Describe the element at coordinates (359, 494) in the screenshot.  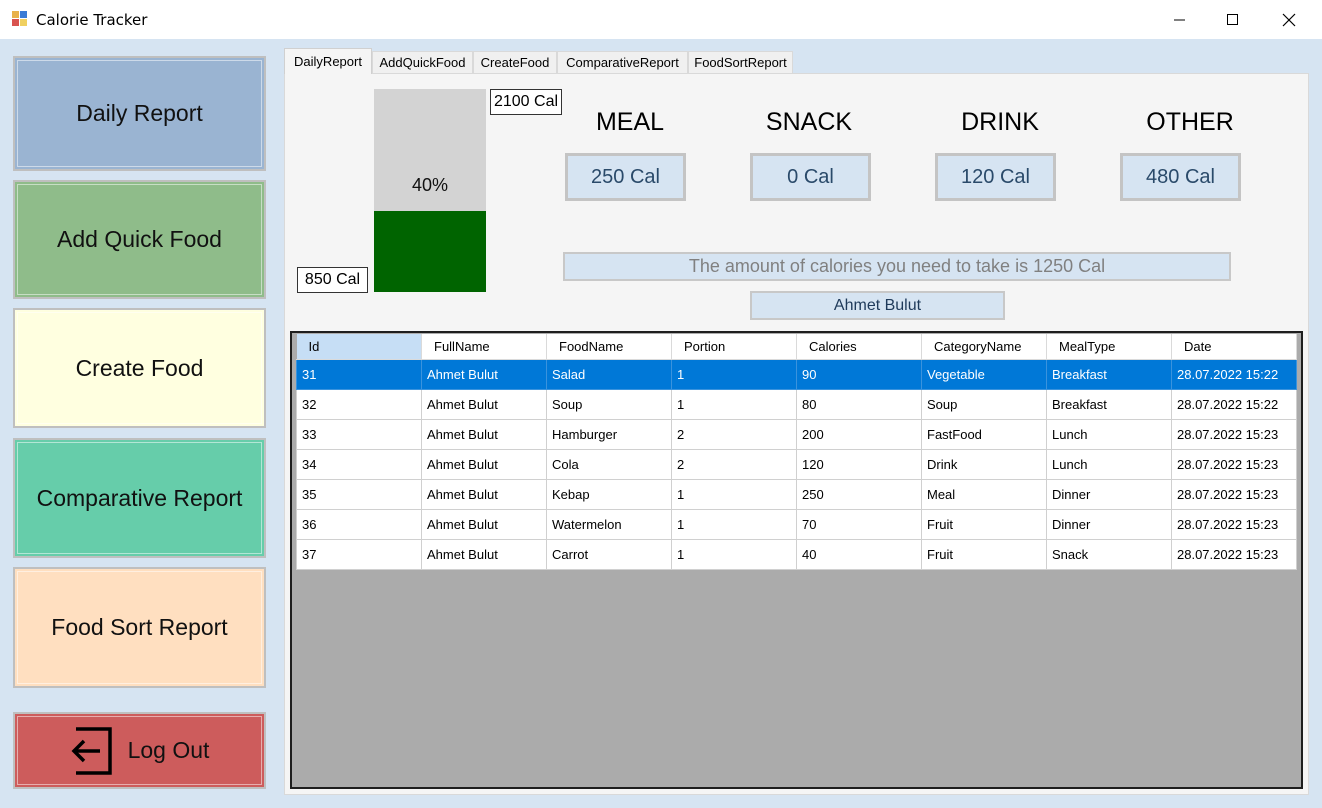
I see `table-cell: 35` at that location.